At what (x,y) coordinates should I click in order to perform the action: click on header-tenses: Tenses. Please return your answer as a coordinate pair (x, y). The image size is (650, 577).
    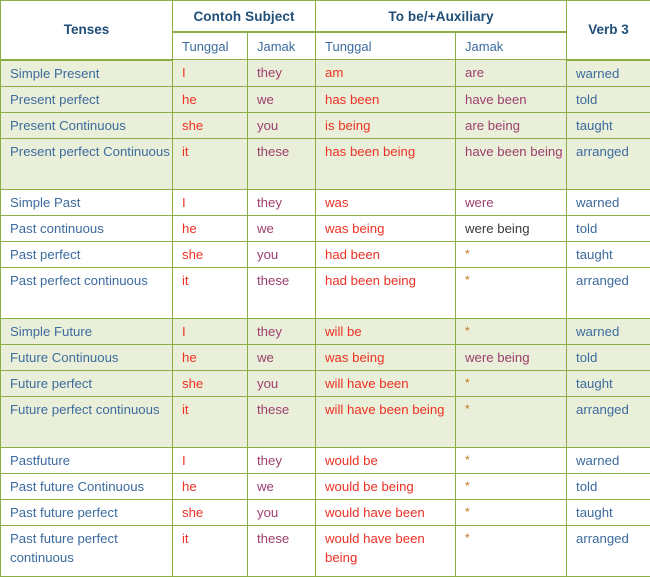
    Looking at the image, I should click on (87, 30).